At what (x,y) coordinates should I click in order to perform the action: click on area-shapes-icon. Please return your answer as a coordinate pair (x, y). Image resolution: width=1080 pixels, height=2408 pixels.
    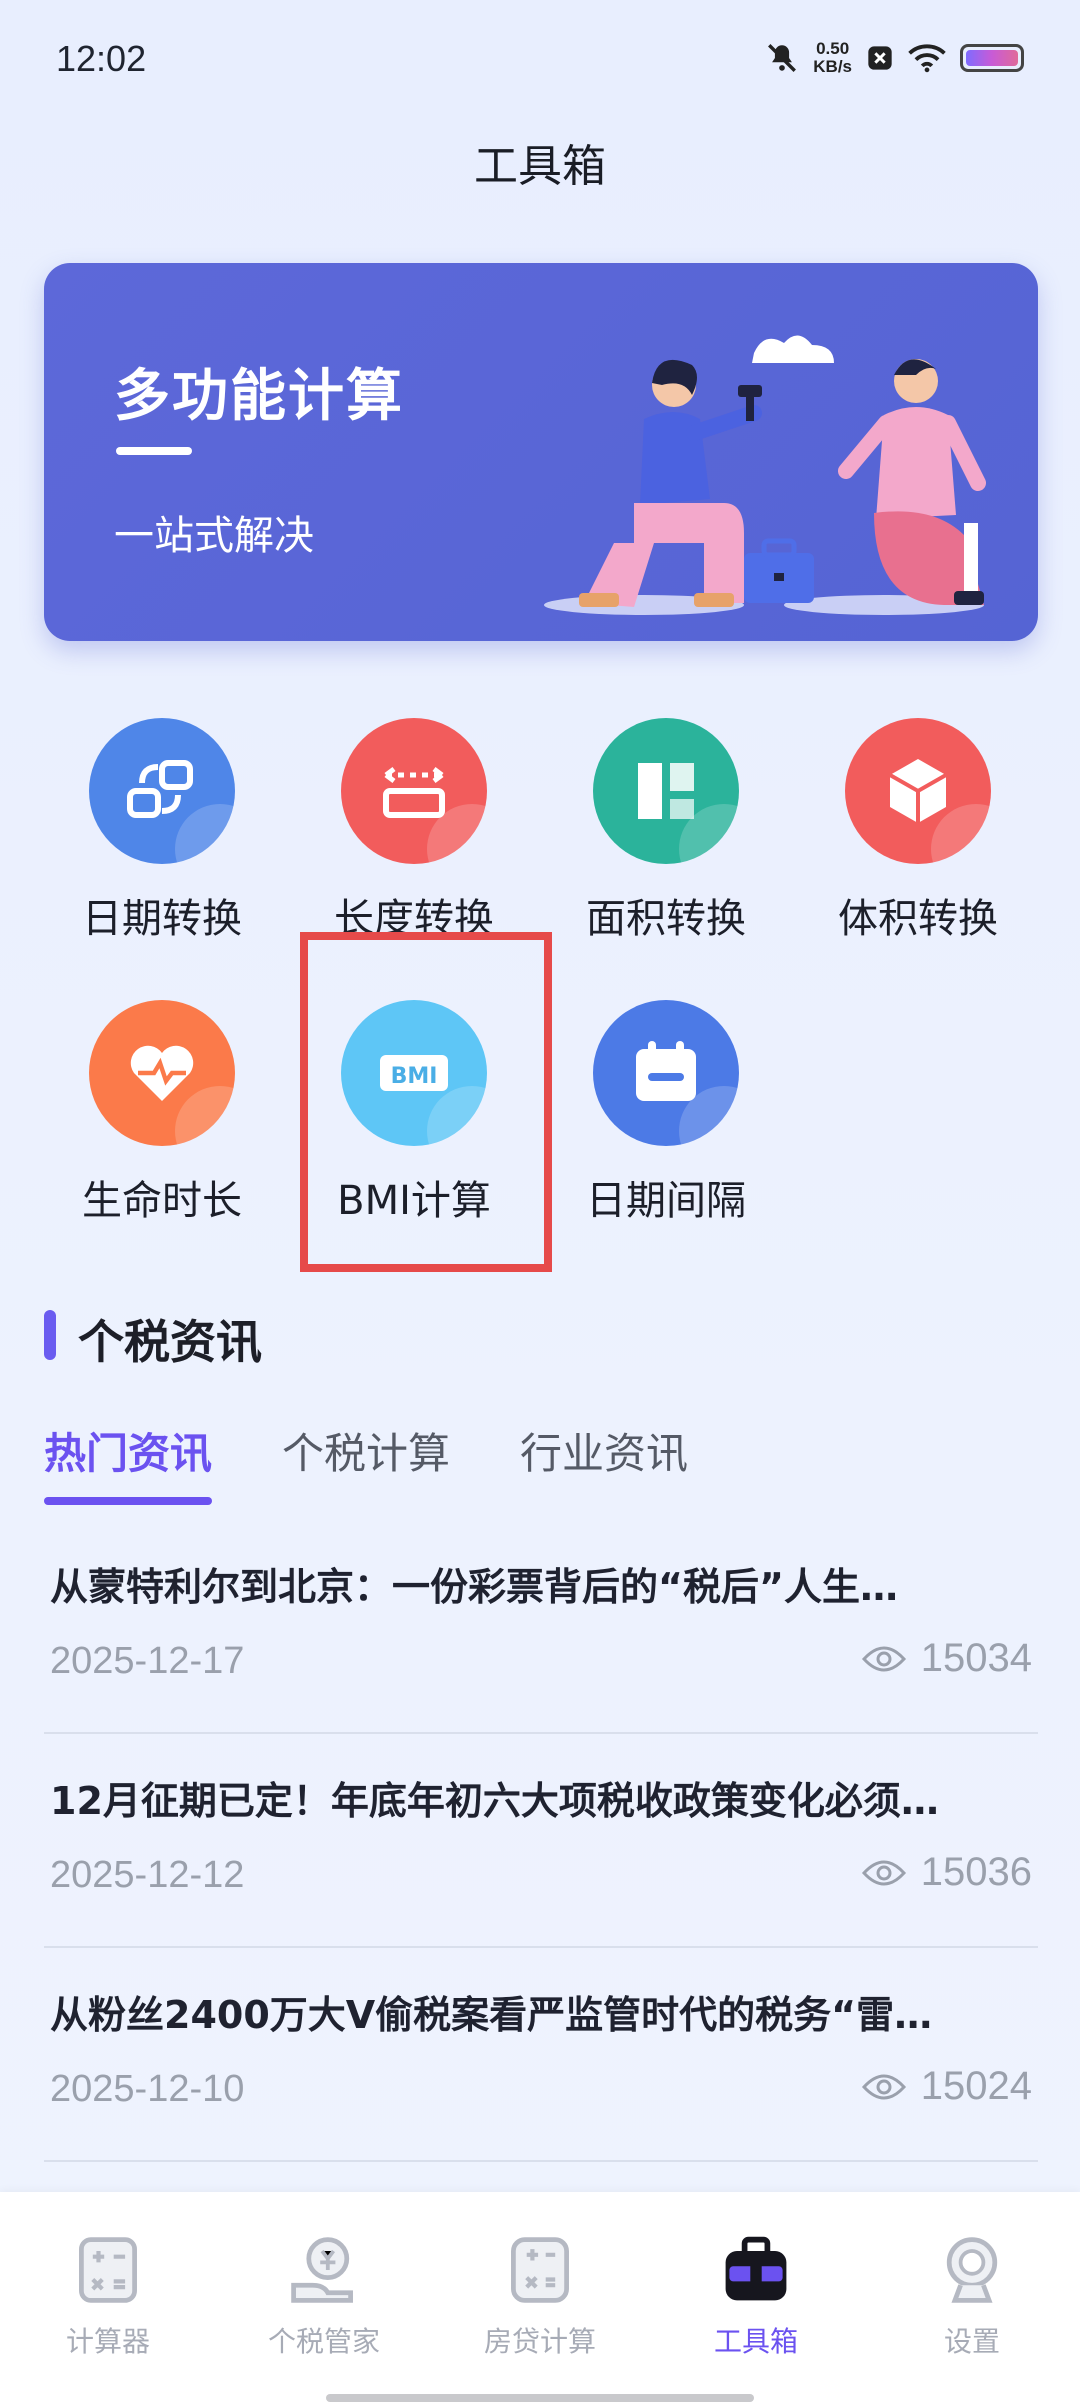
    Looking at the image, I should click on (666, 791).